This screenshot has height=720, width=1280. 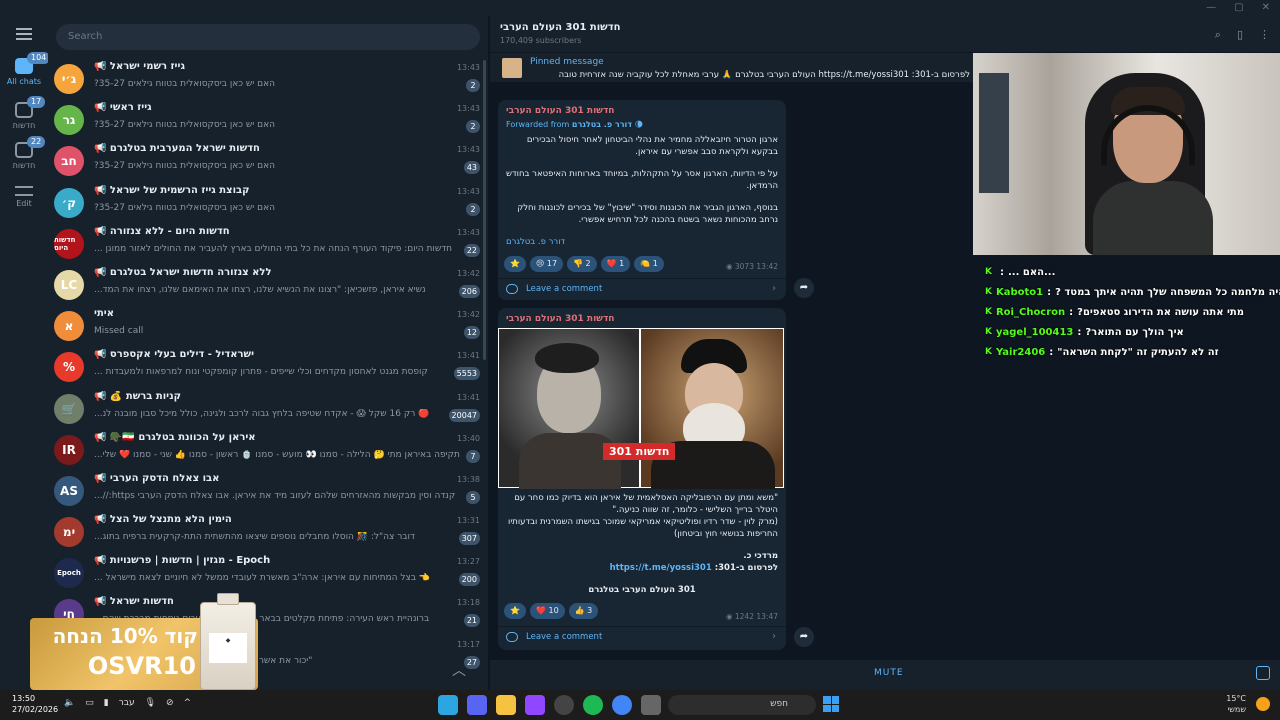 I want to click on chat-name-text: חדשות ישראל המערבית בטלגרם 📢, so click(x=177, y=149).